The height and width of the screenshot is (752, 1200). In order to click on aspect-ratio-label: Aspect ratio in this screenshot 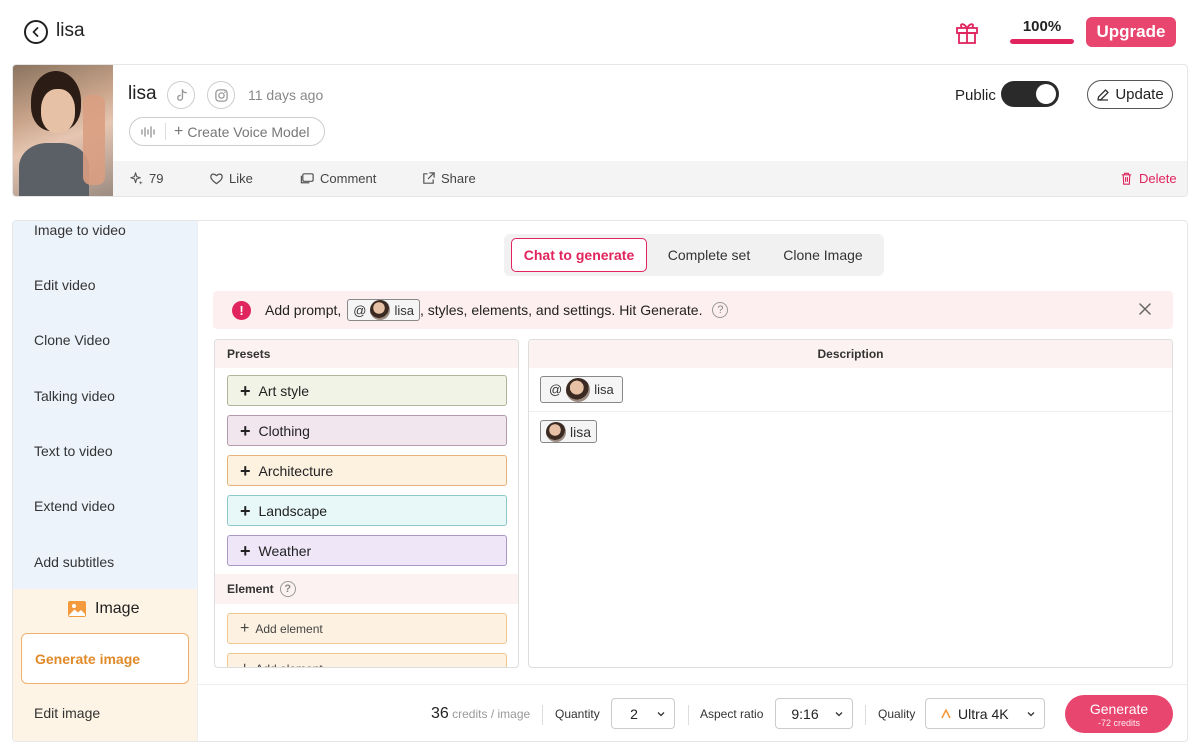, I will do `click(732, 714)`.